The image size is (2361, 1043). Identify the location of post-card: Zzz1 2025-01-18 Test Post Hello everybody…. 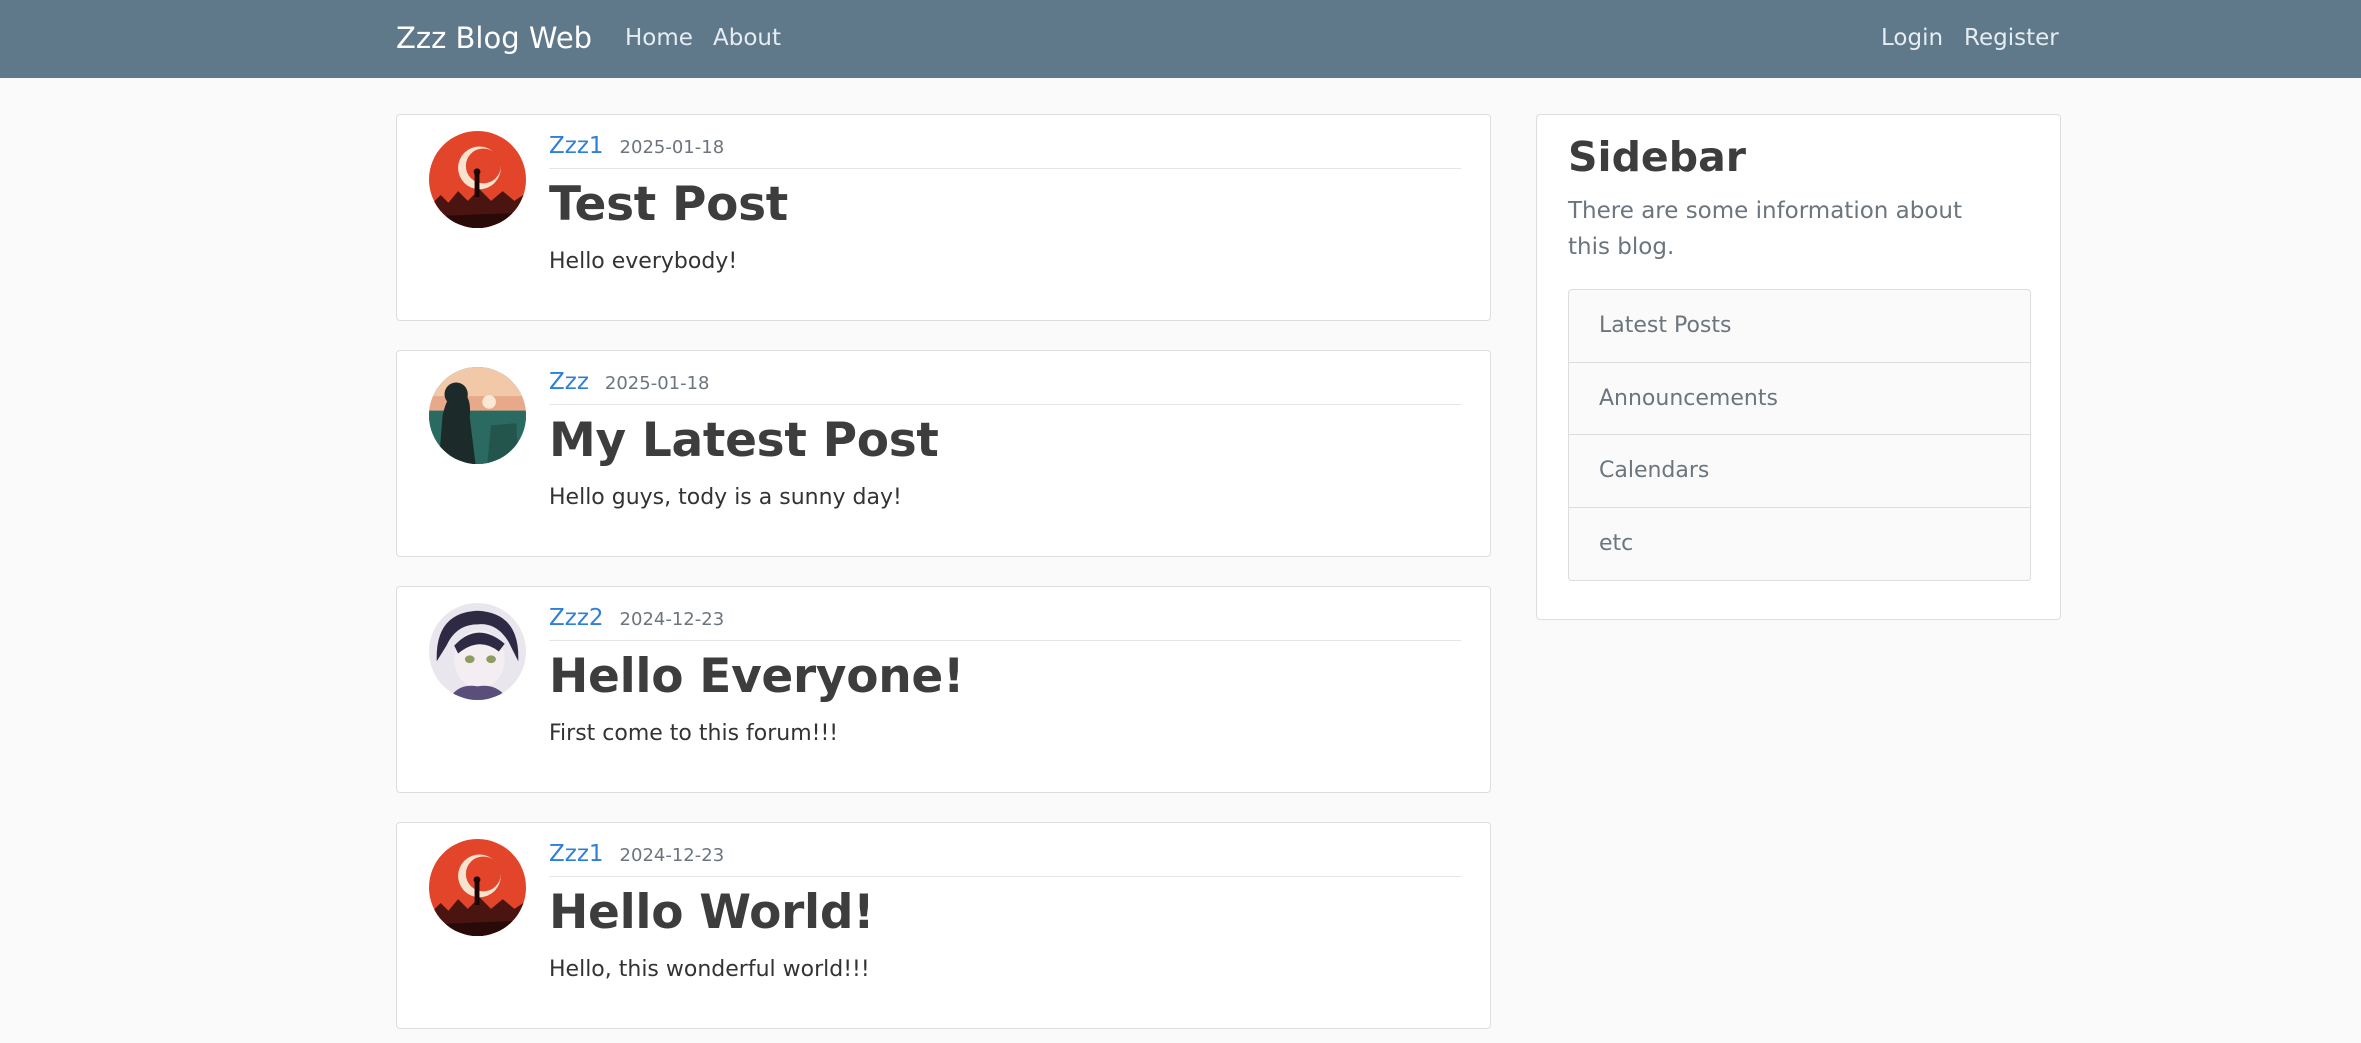
(943, 217).